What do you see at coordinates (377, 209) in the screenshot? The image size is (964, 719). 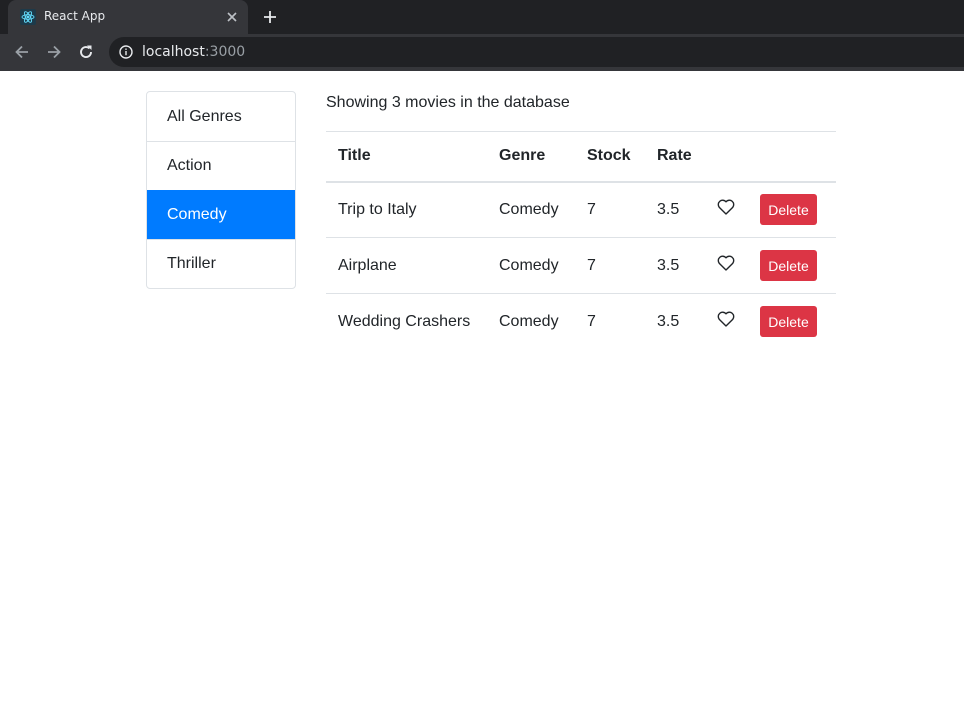 I see `movie-title: Trip to Italy` at bounding box center [377, 209].